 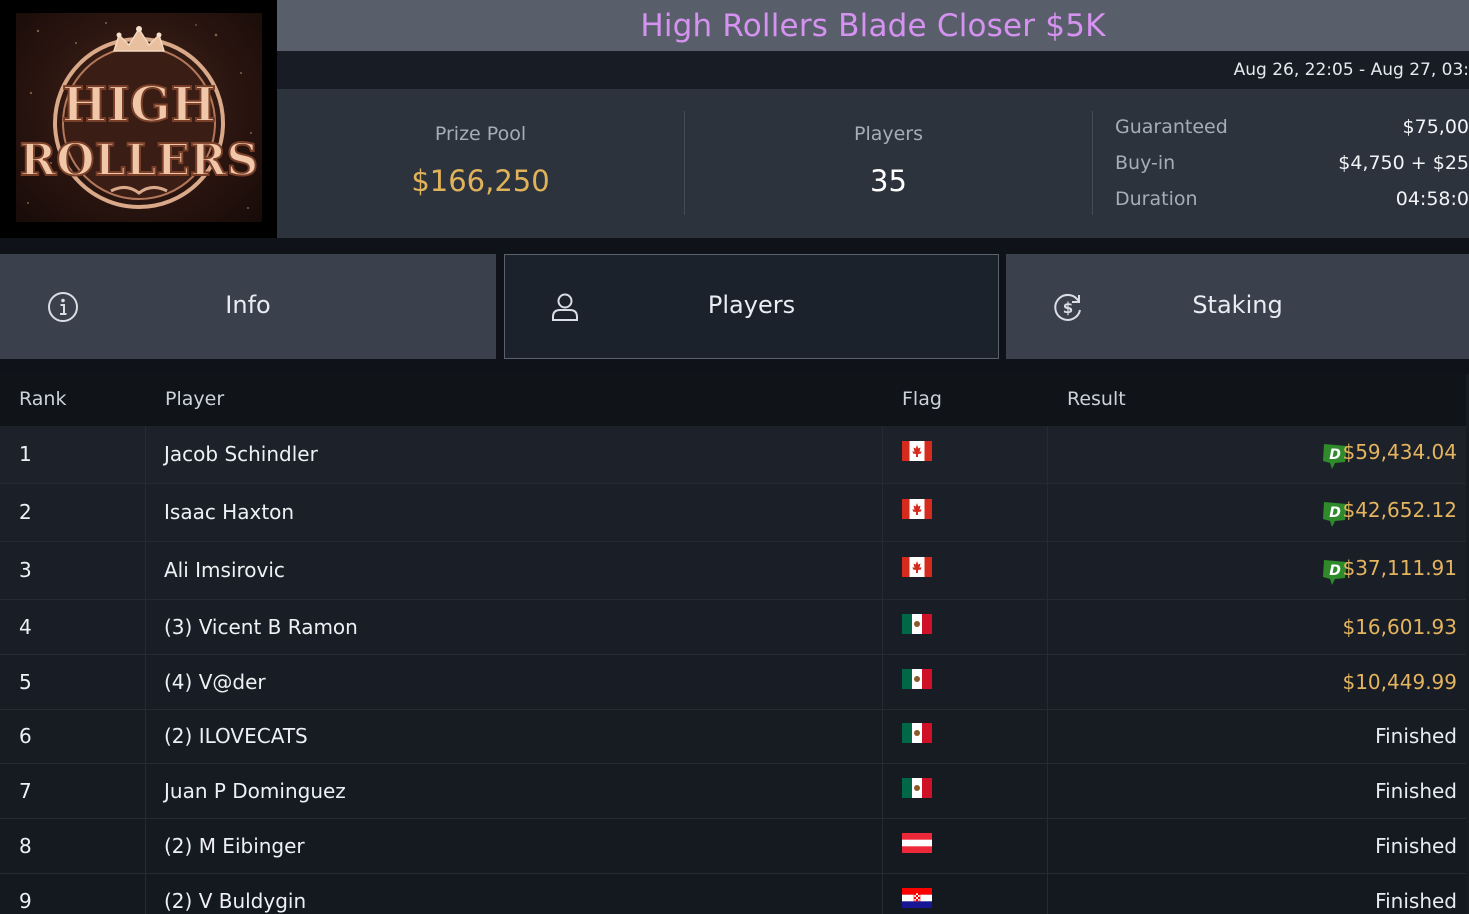 What do you see at coordinates (1399, 568) in the screenshot?
I see `result-value: $37,111.91` at bounding box center [1399, 568].